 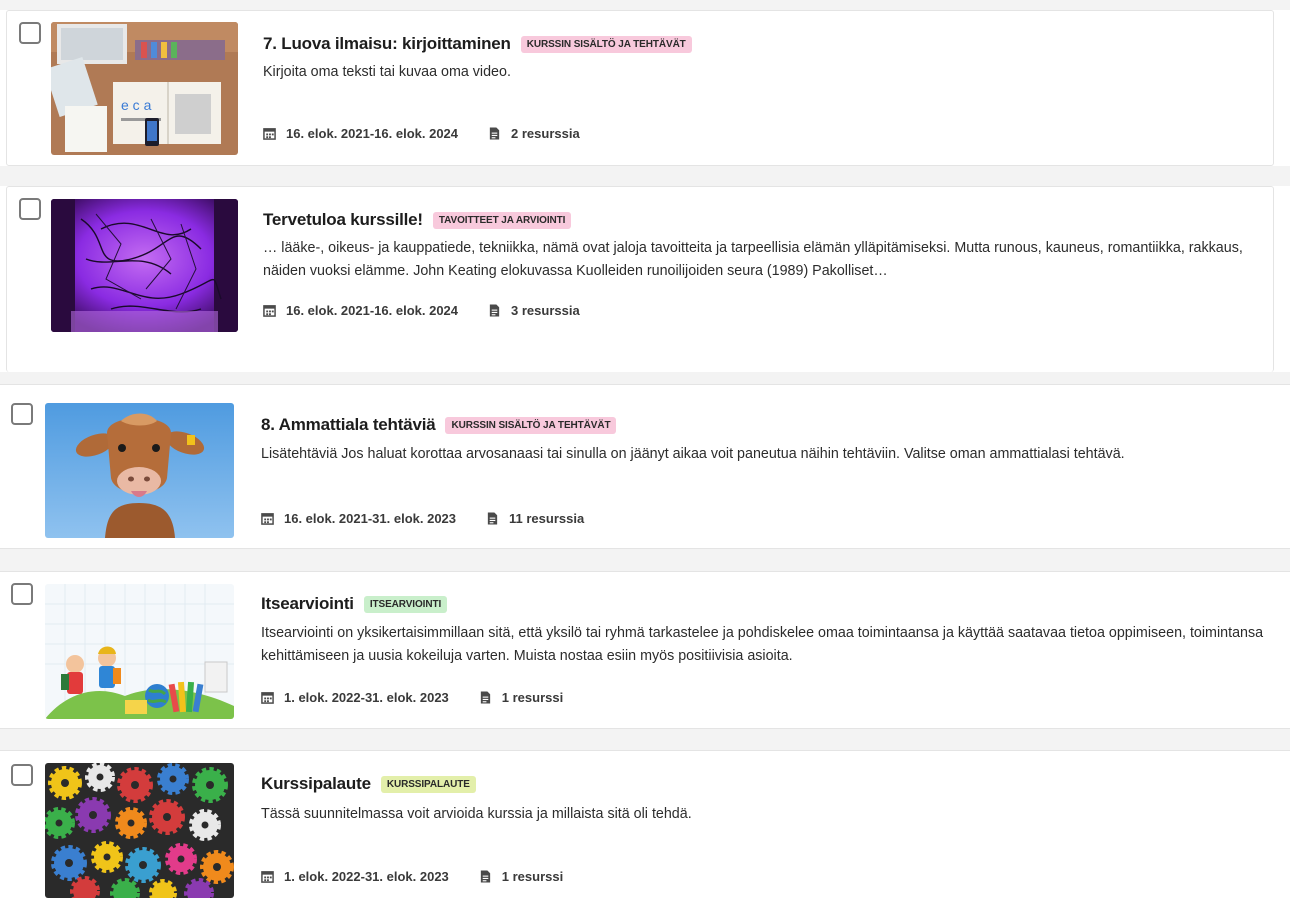 What do you see at coordinates (316, 784) in the screenshot?
I see `plan-title: Kurssipalaute` at bounding box center [316, 784].